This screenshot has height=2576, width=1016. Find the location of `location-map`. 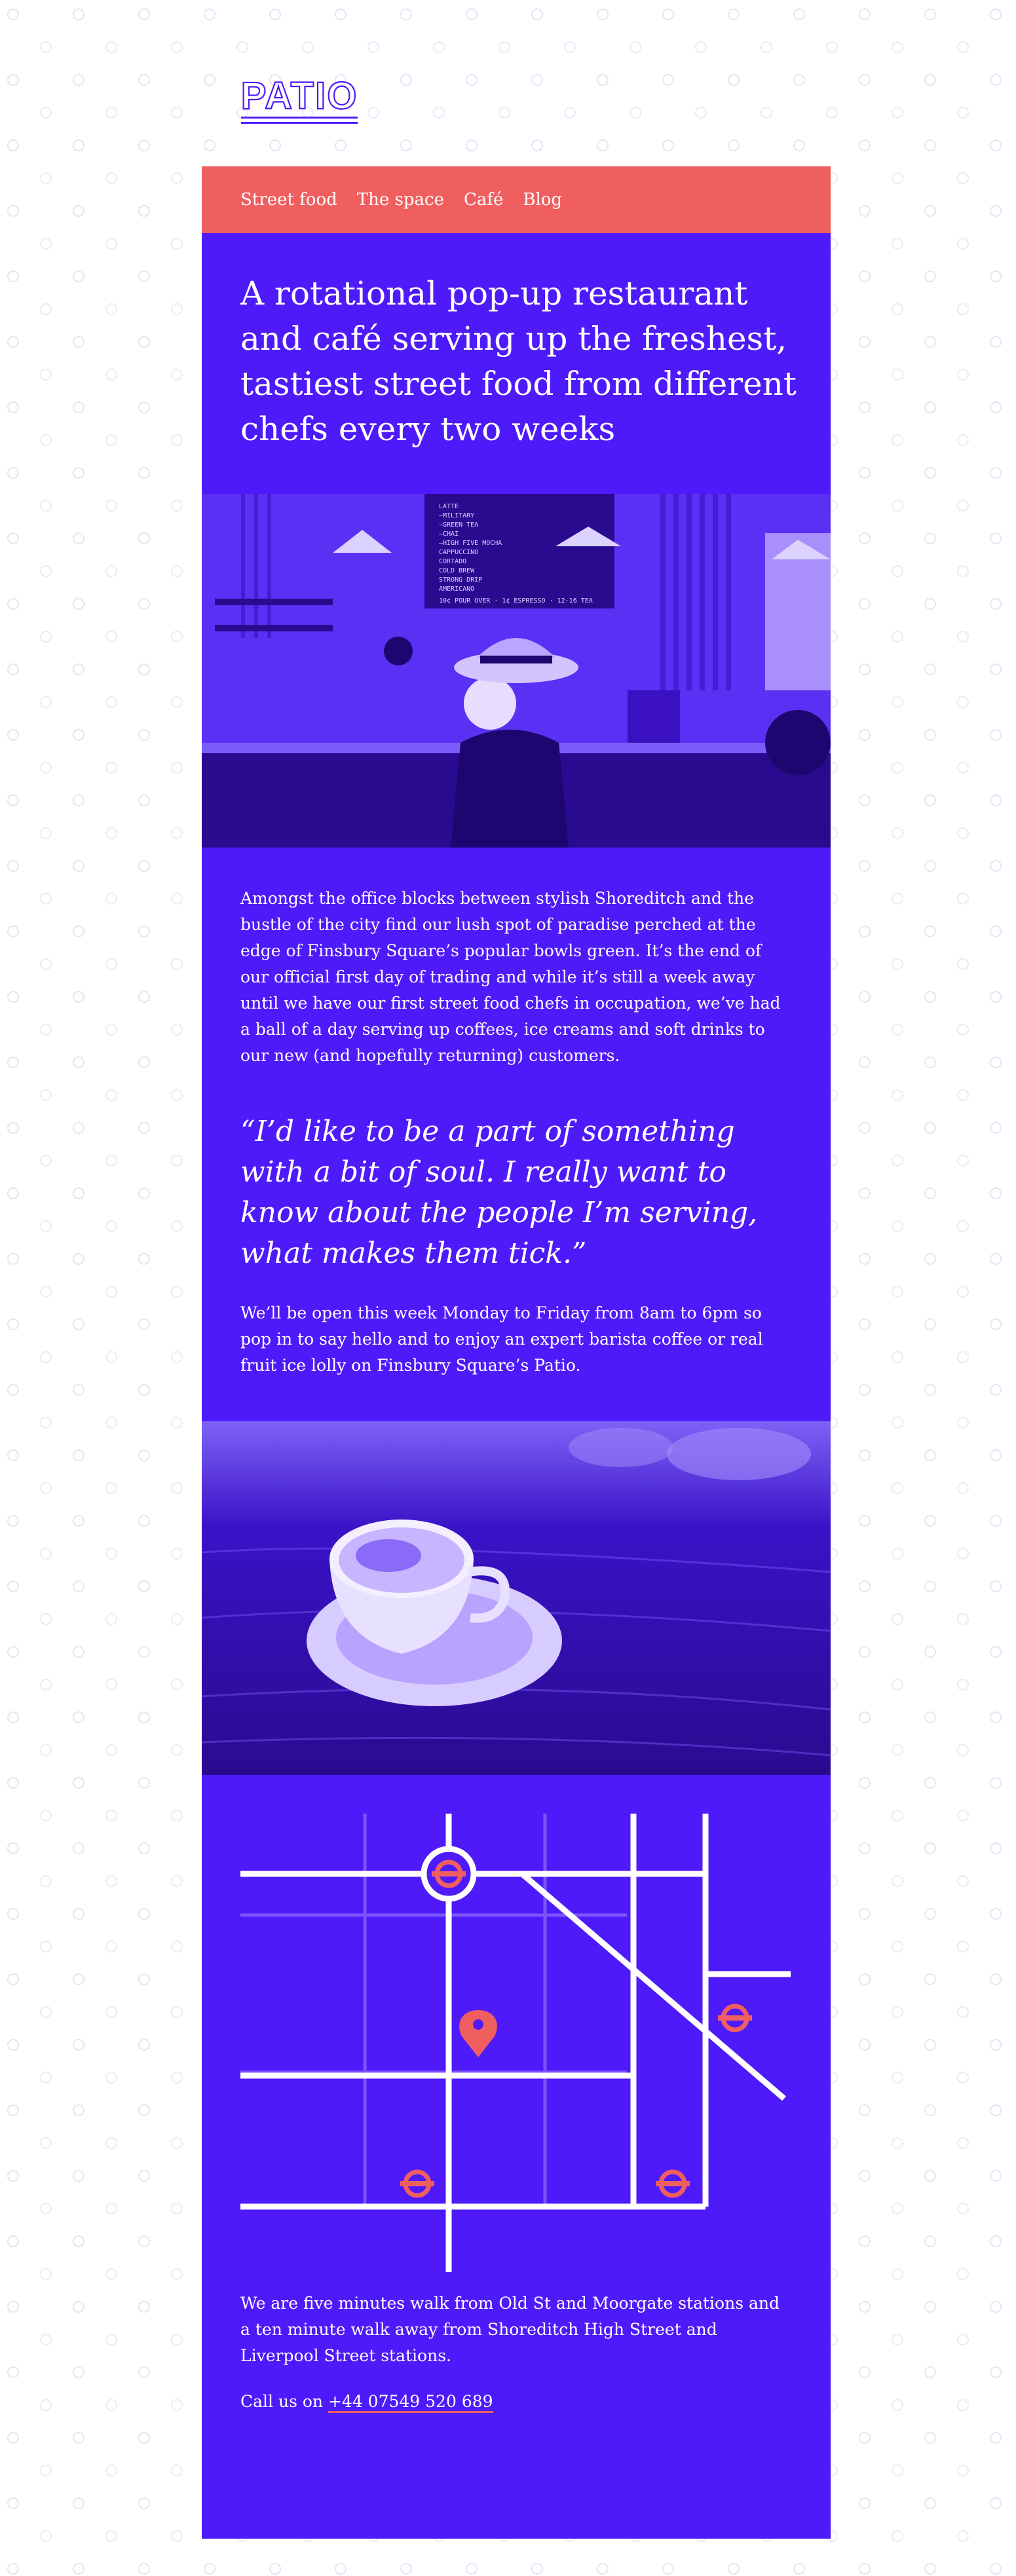

location-map is located at coordinates (515, 2043).